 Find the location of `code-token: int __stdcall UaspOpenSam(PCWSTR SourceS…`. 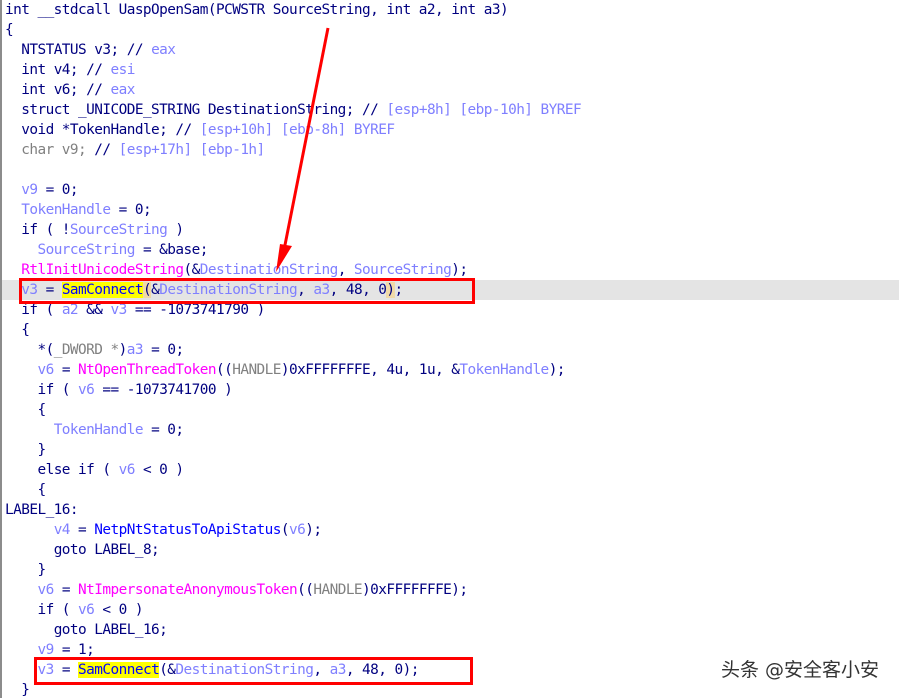

code-token: int __stdcall UaspOpenSam(PCWSTR SourceS… is located at coordinates (257, 10).